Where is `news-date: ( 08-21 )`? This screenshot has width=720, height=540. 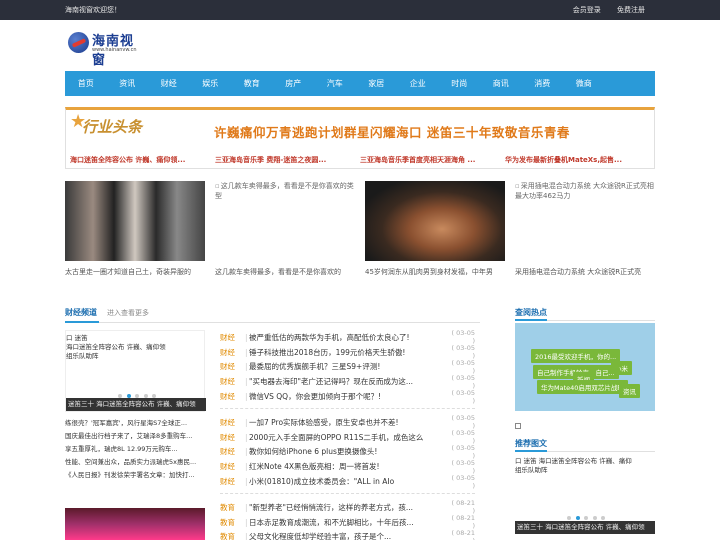 news-date: ( 08-21 ) is located at coordinates (463, 507).